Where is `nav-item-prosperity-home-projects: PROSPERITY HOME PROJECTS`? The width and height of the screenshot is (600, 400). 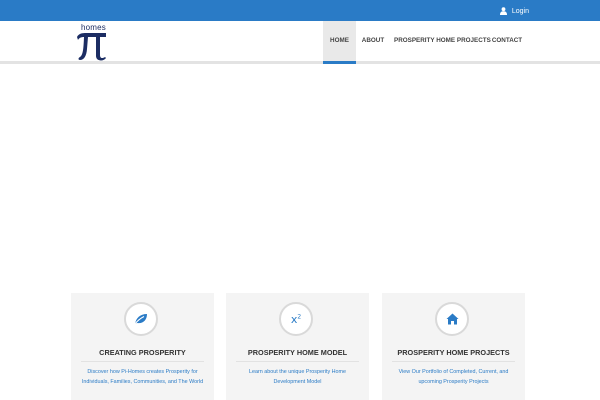 nav-item-prosperity-home-projects: PROSPERITY HOME PROJECTS is located at coordinates (442, 41).